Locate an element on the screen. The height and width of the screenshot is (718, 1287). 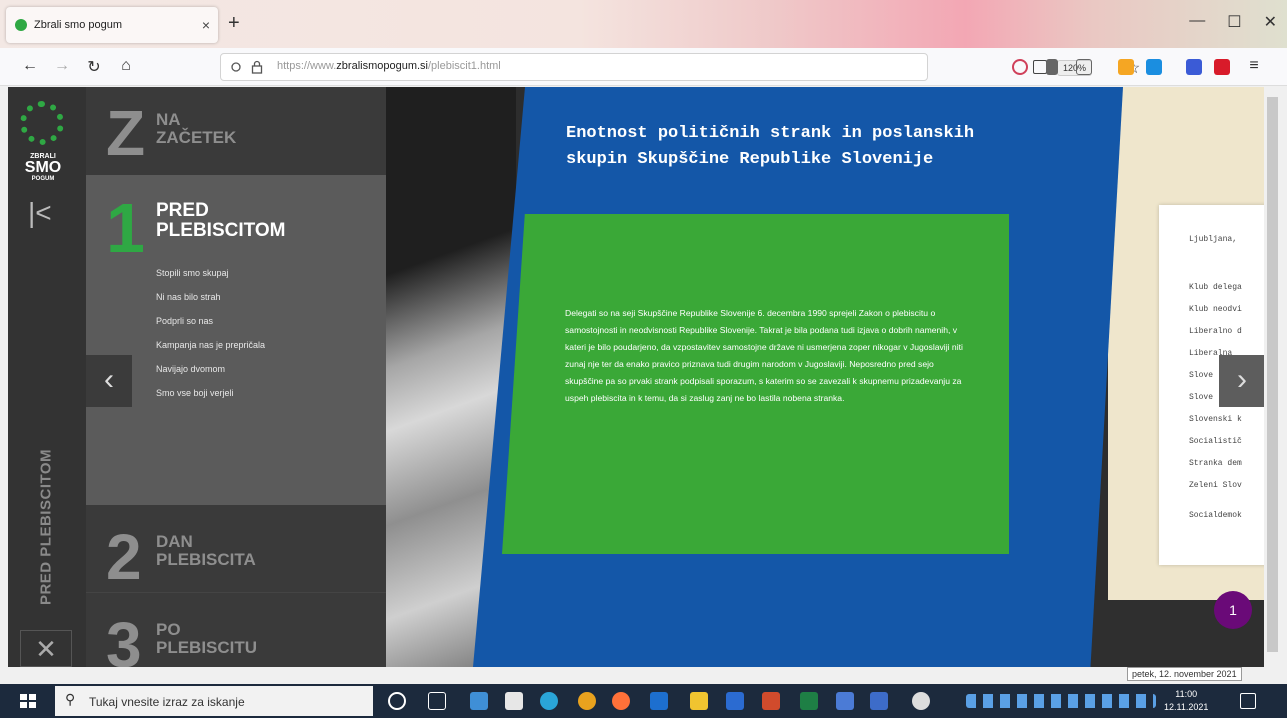
submenu-item: Kampanja nas je prepričala is located at coordinates (210, 345).